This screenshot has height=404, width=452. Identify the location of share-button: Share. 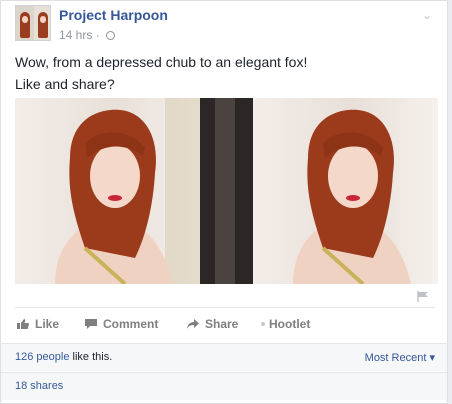
(212, 324).